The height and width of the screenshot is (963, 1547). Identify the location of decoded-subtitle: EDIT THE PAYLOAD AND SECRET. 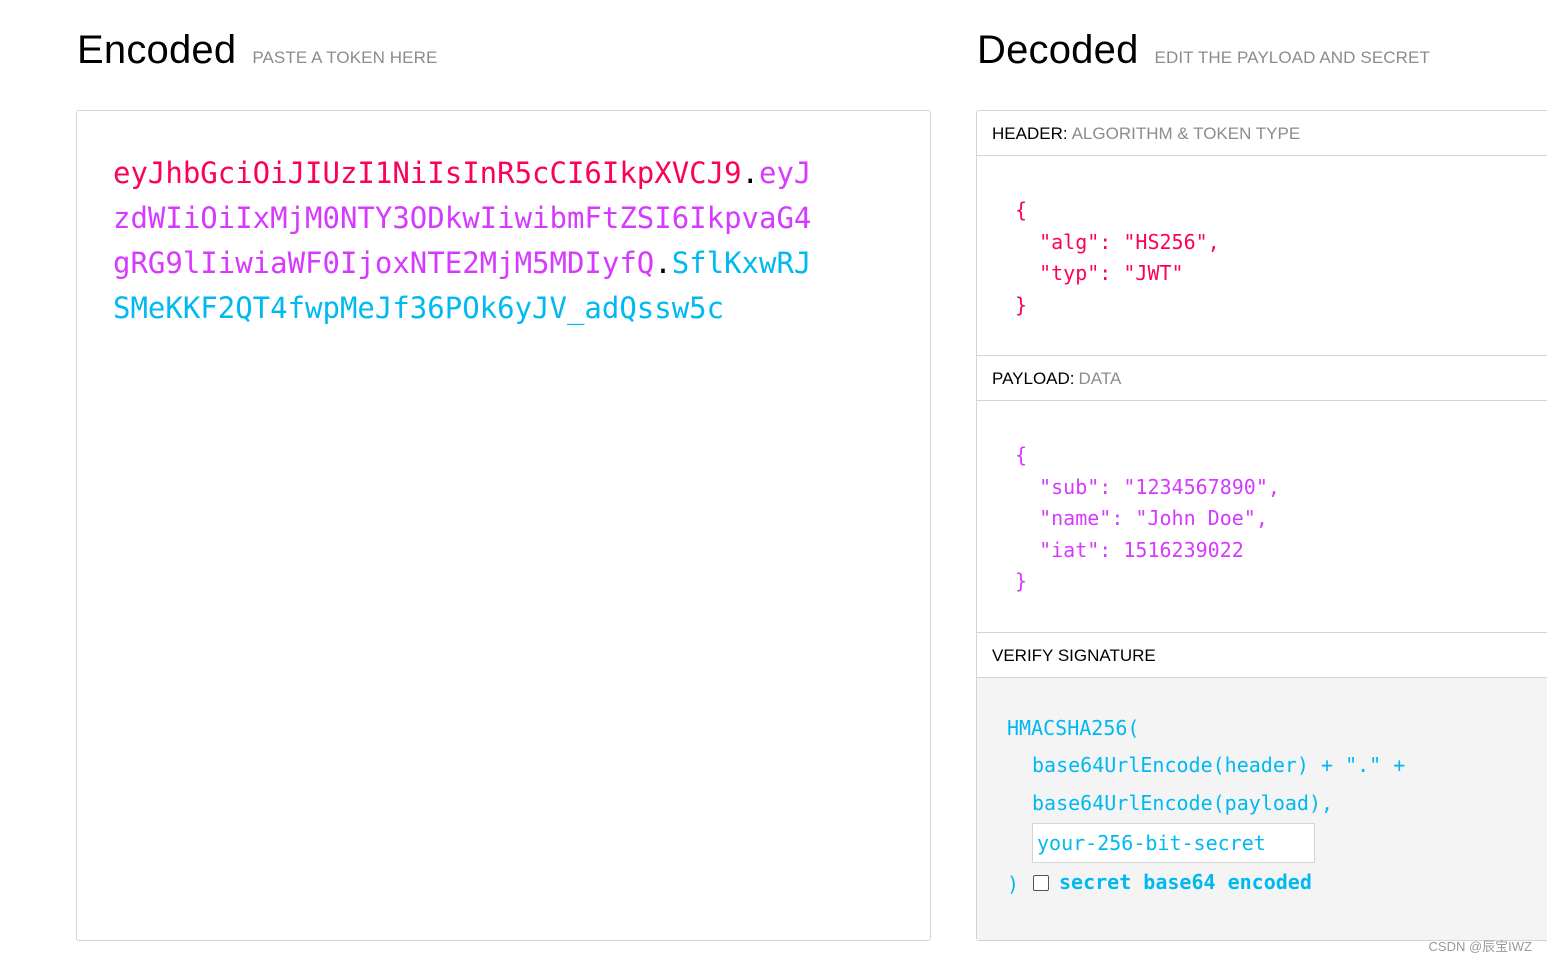
(1292, 57).